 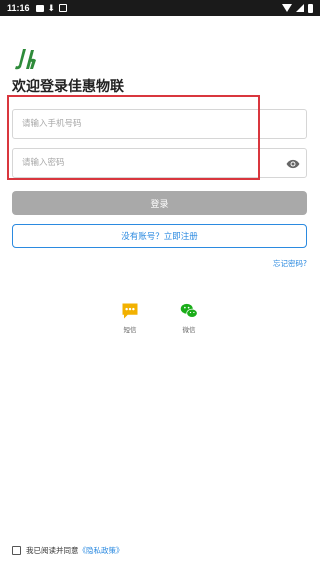 I want to click on battery-icon, so click(x=310, y=8).